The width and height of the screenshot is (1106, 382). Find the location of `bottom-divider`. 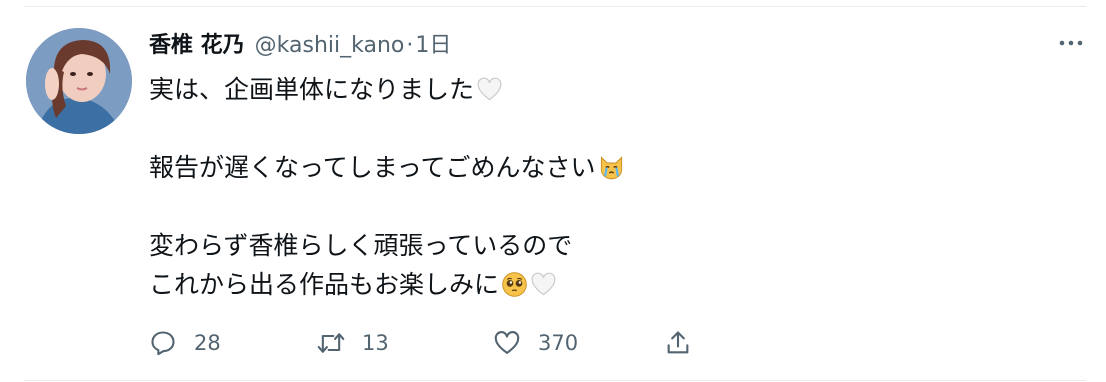

bottom-divider is located at coordinates (555, 380).